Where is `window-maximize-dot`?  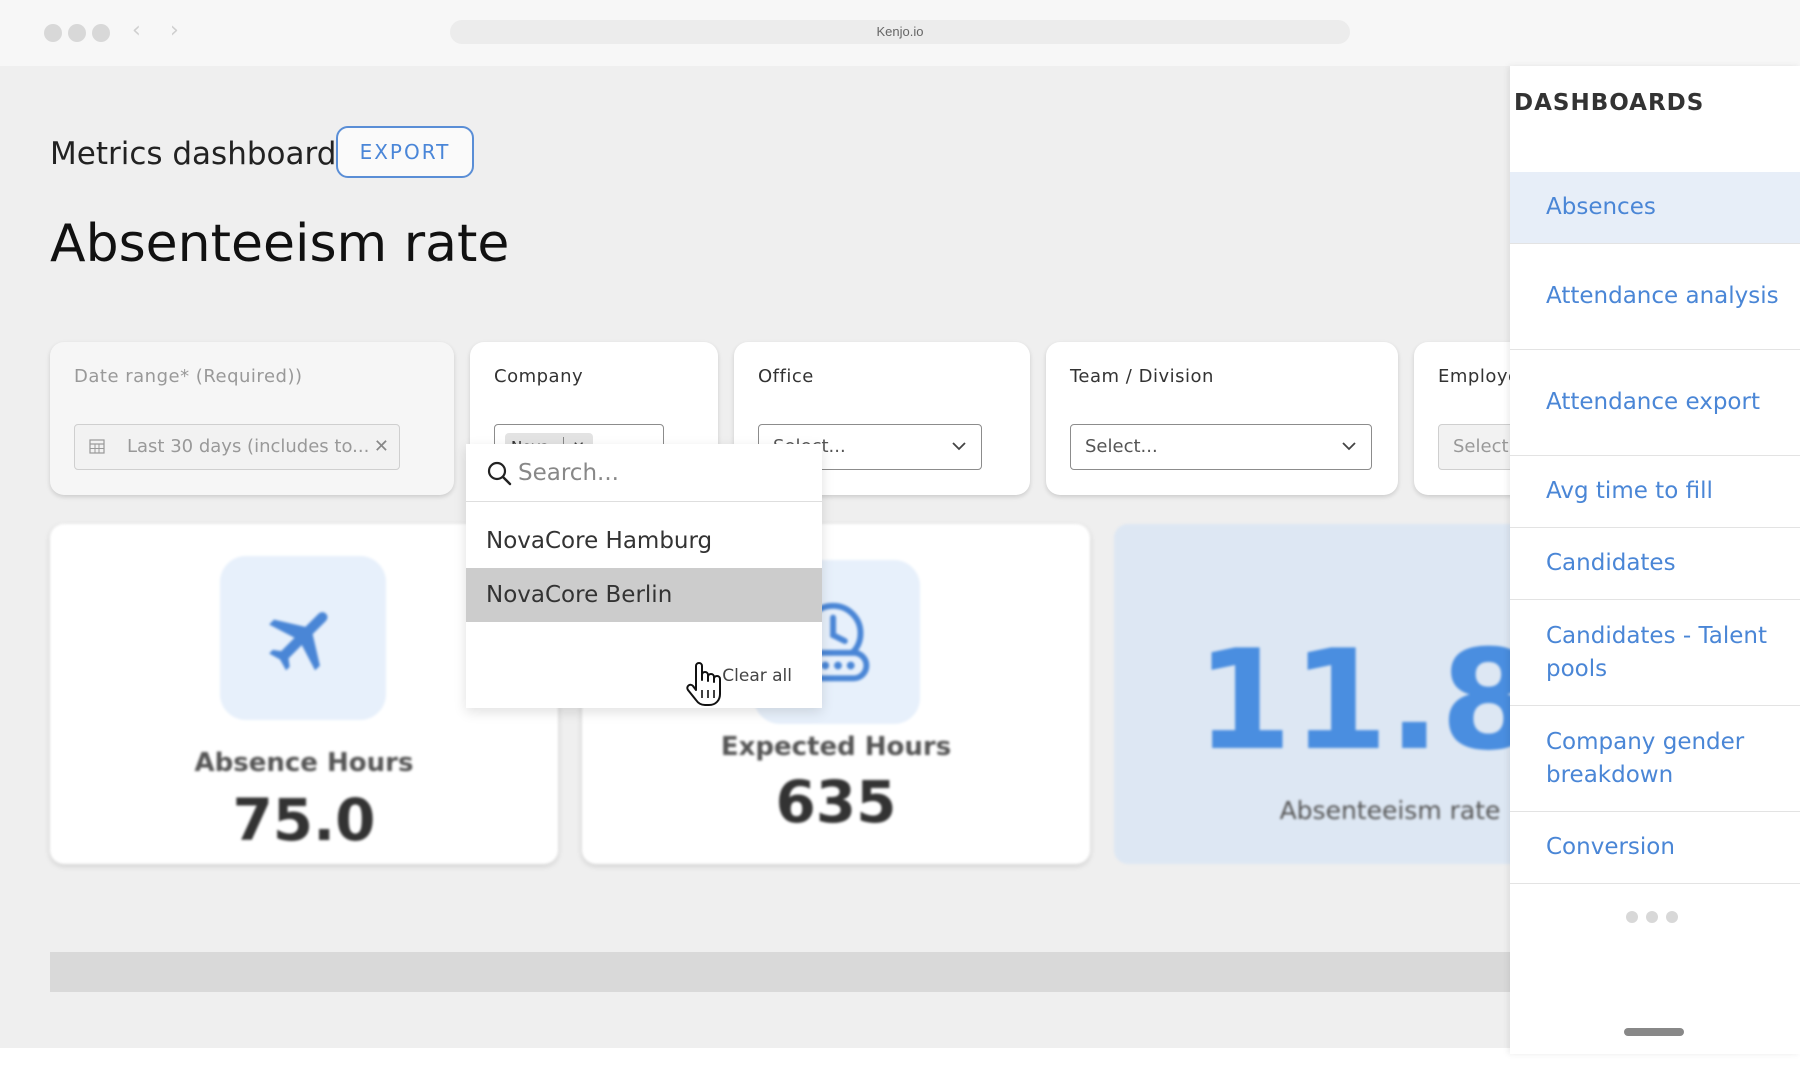 window-maximize-dot is located at coordinates (101, 33).